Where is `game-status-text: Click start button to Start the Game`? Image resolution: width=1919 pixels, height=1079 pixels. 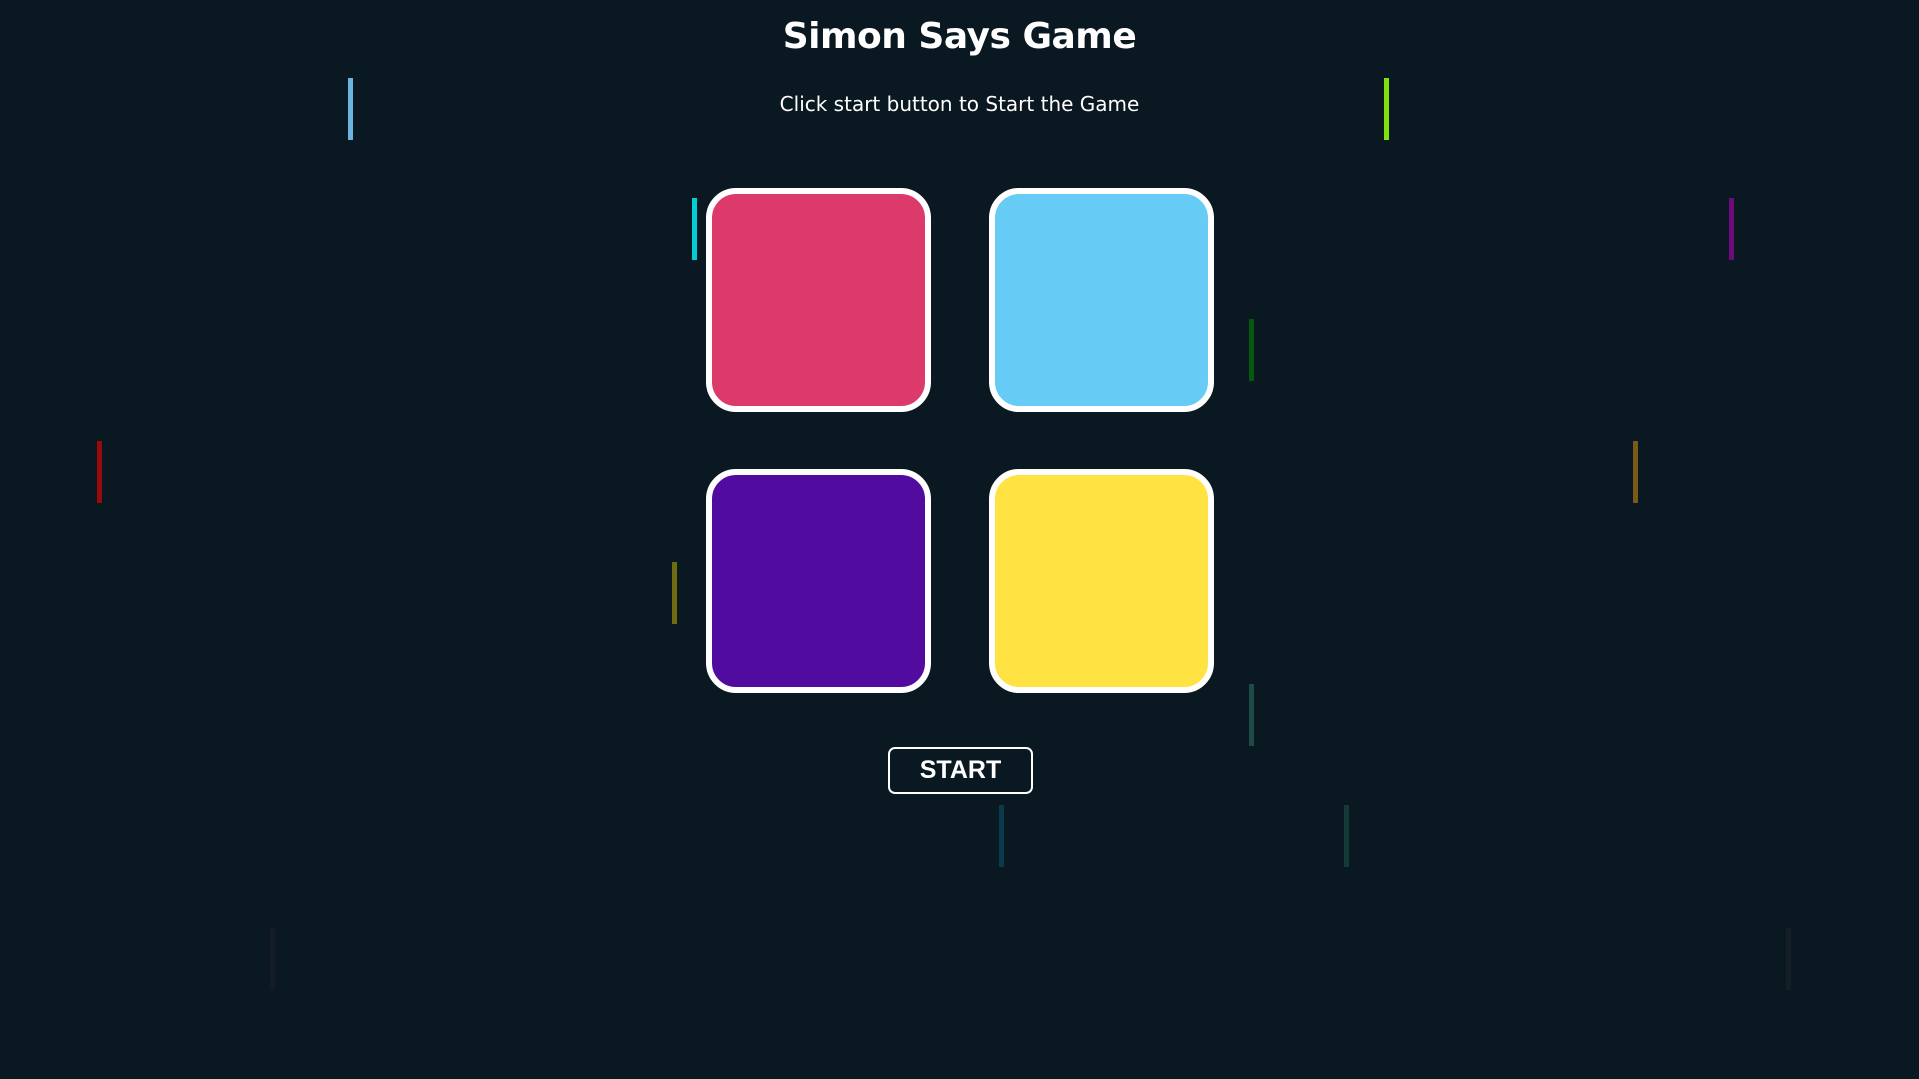
game-status-text: Click start button to Start the Game is located at coordinates (959, 104).